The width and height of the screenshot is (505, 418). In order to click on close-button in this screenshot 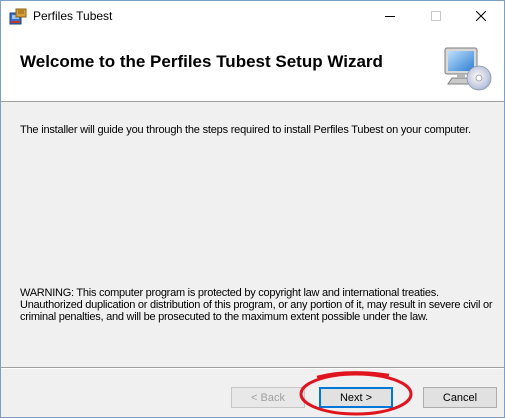, I will do `click(481, 16)`.